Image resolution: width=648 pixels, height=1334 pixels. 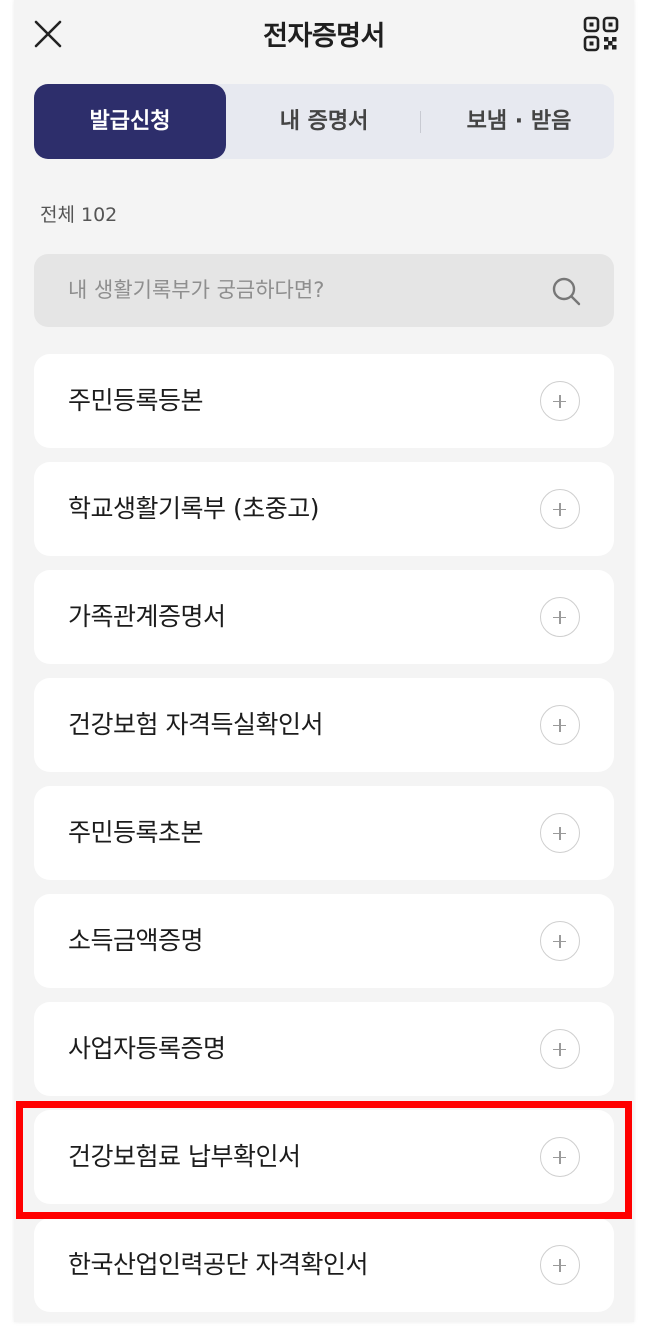 I want to click on list-item: 건강보험 자격득실확인서, so click(x=324, y=725).